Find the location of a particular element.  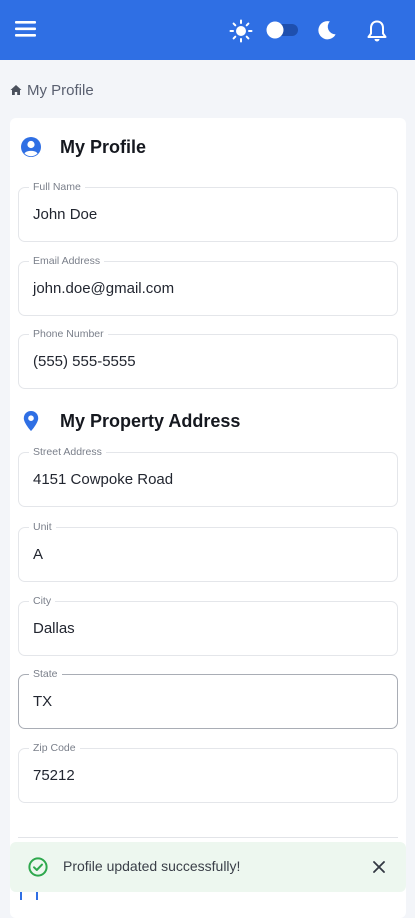

email-field: Email Address john.doe@gmail.com is located at coordinates (208, 285).